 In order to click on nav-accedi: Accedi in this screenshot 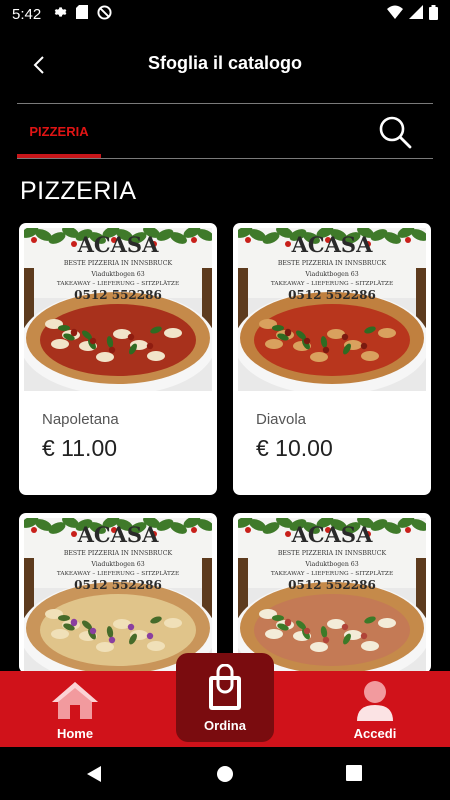, I will do `click(375, 709)`.